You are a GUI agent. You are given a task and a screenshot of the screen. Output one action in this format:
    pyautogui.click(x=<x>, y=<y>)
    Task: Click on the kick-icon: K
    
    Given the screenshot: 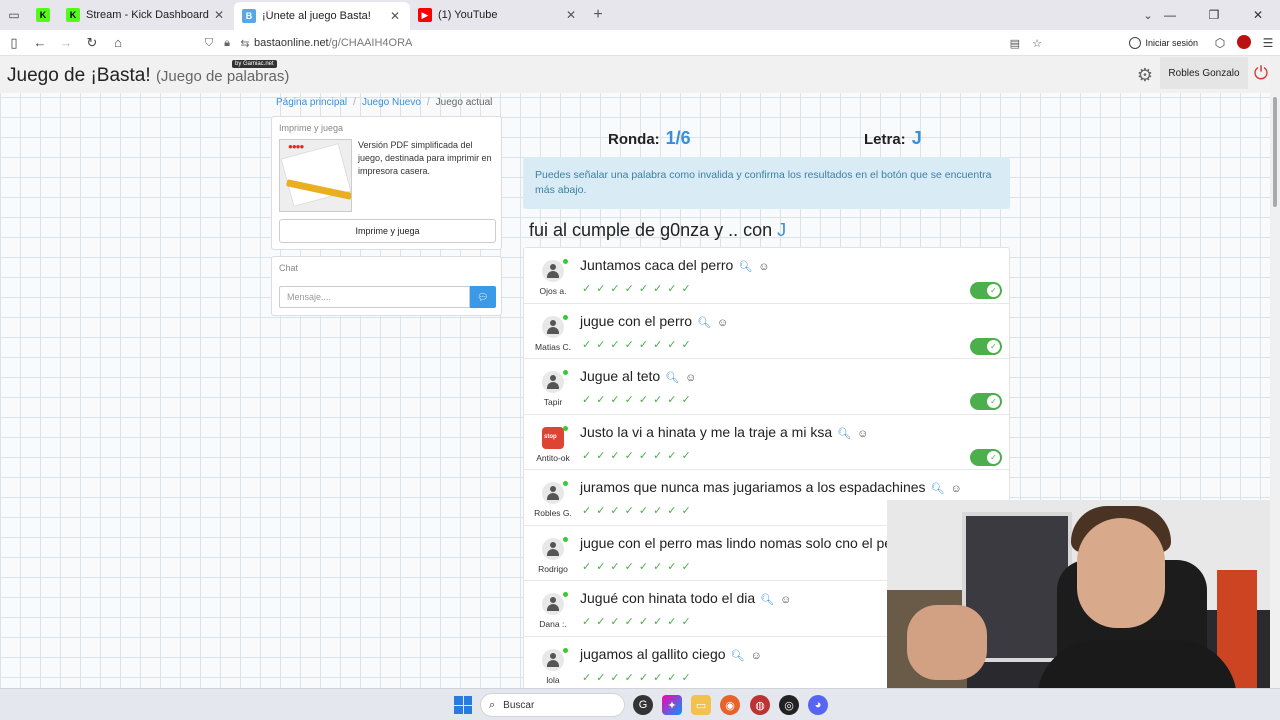 What is the action you would take?
    pyautogui.click(x=73, y=15)
    